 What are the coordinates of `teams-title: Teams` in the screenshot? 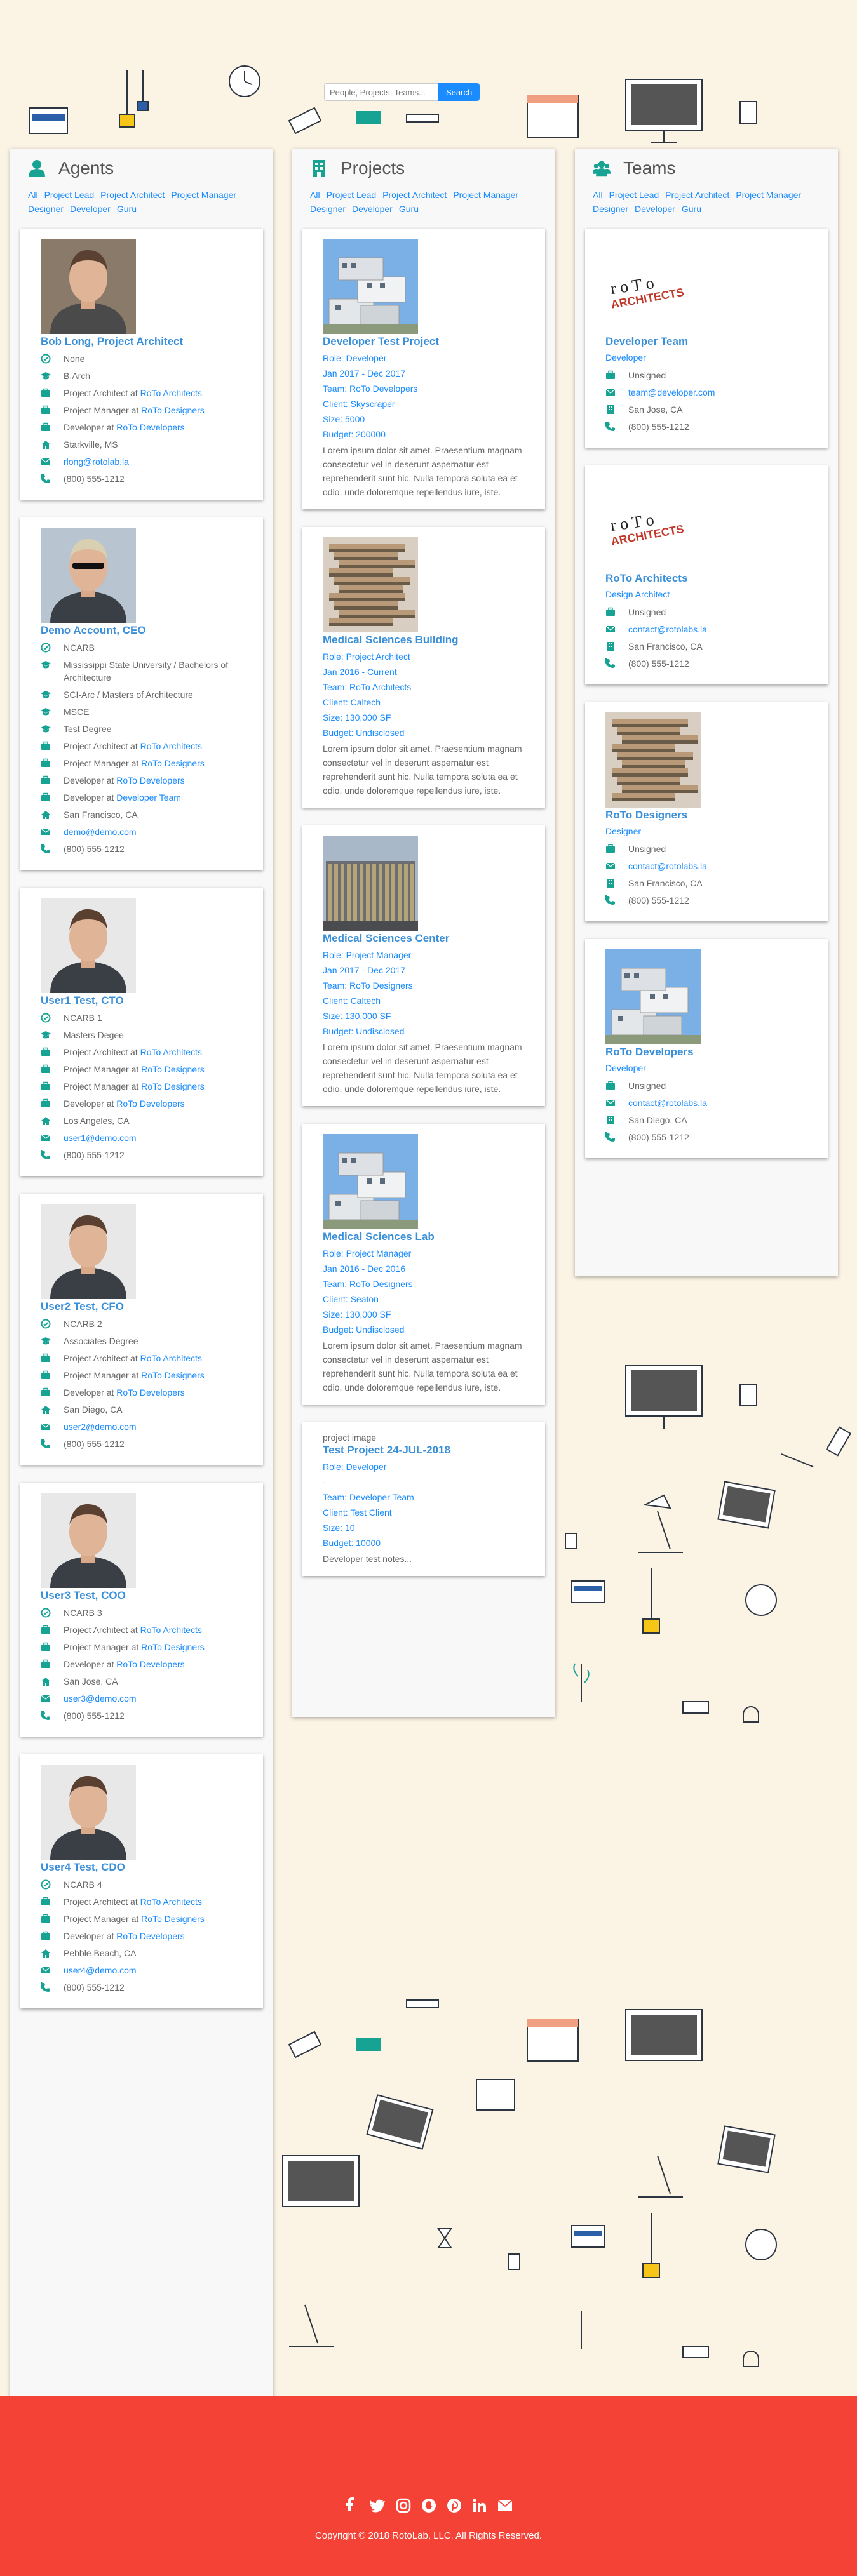 It's located at (649, 168).